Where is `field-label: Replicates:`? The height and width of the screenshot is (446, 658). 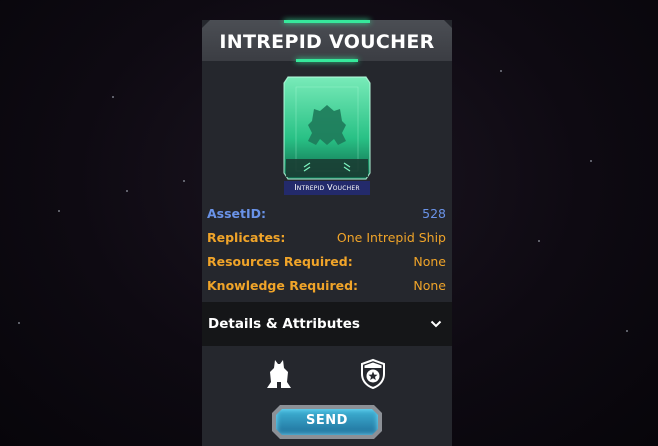
field-label: Replicates: is located at coordinates (246, 237).